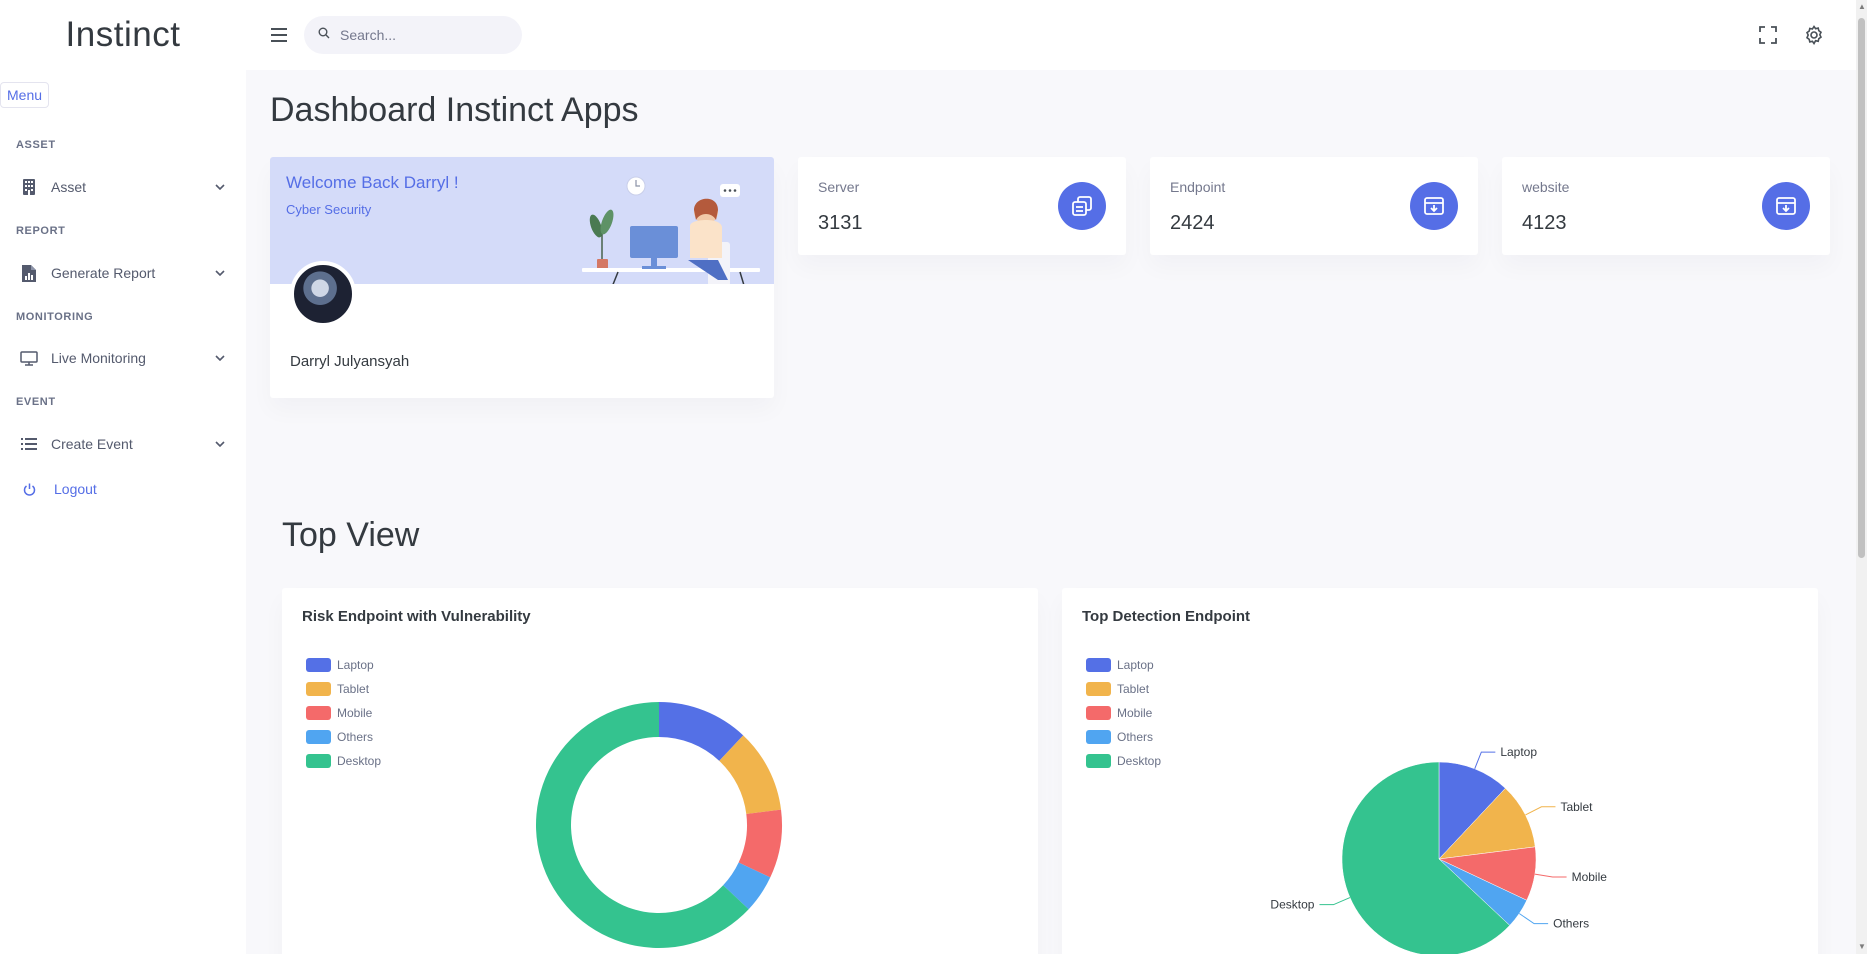  What do you see at coordinates (454, 110) in the screenshot?
I see `page-title: Dashboard Instinct Apps` at bounding box center [454, 110].